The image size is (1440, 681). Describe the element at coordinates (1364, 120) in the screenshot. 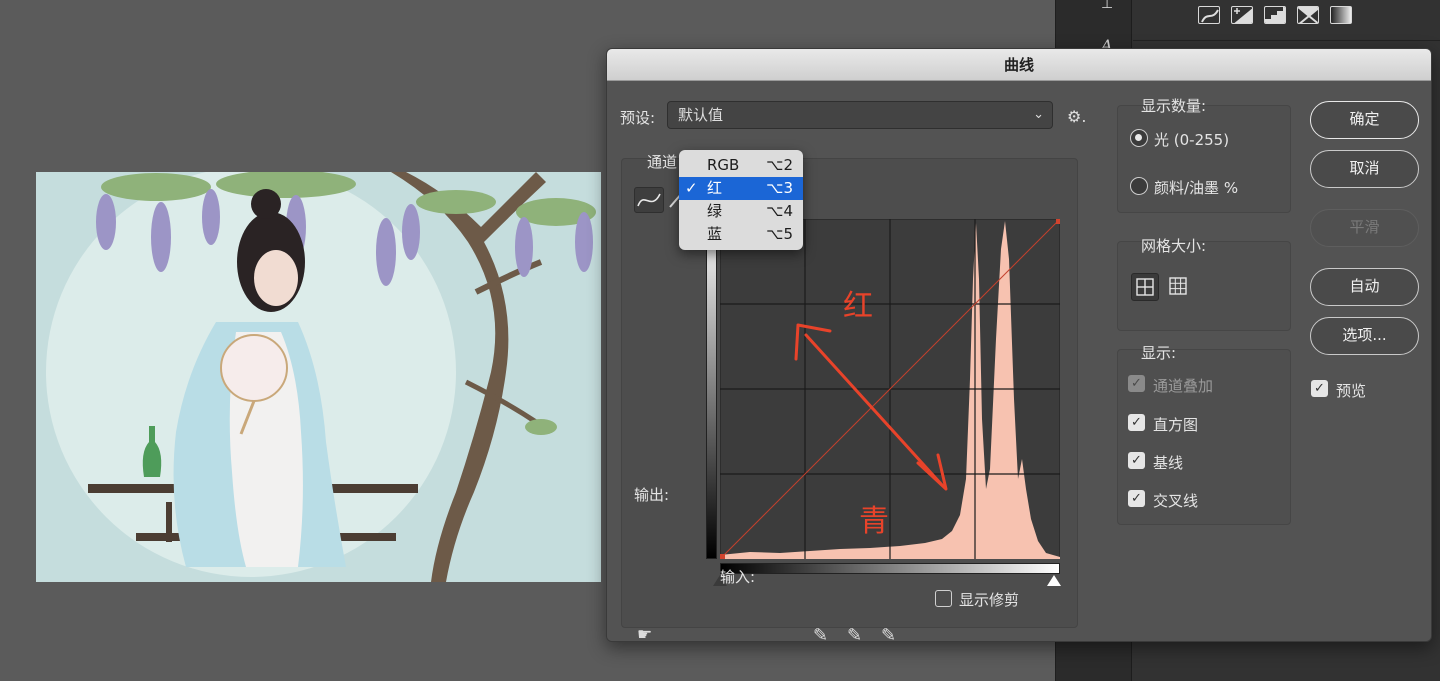

I see `ok-button: 确定` at that location.